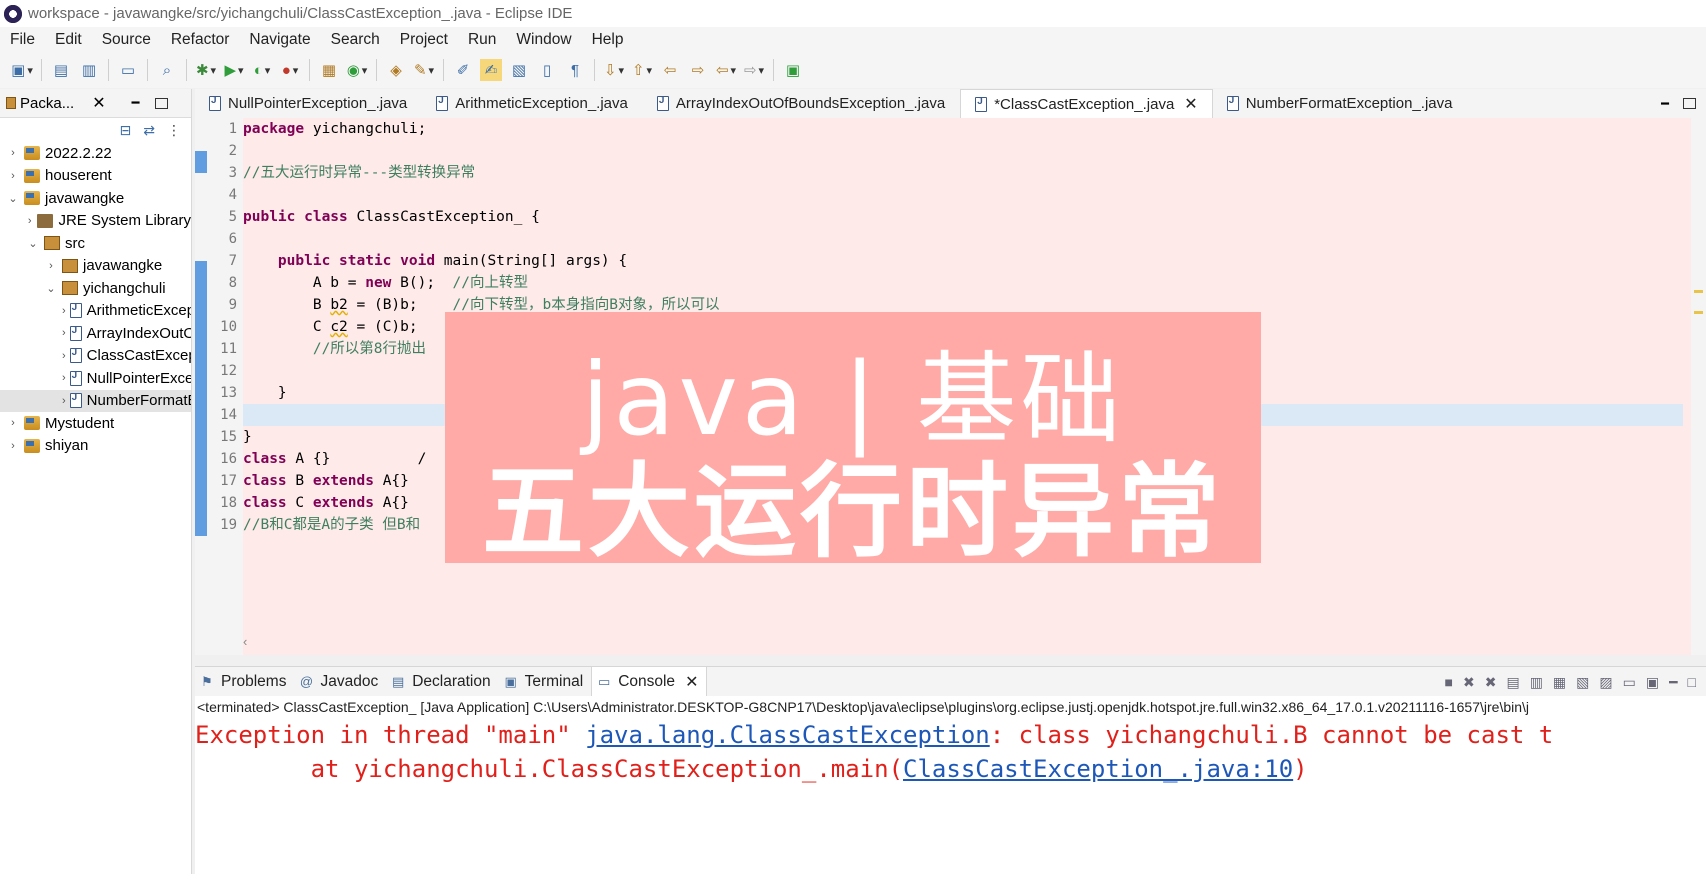 The image size is (1706, 874). Describe the element at coordinates (95, 243) in the screenshot. I see `tree-item: ⌄ src` at that location.